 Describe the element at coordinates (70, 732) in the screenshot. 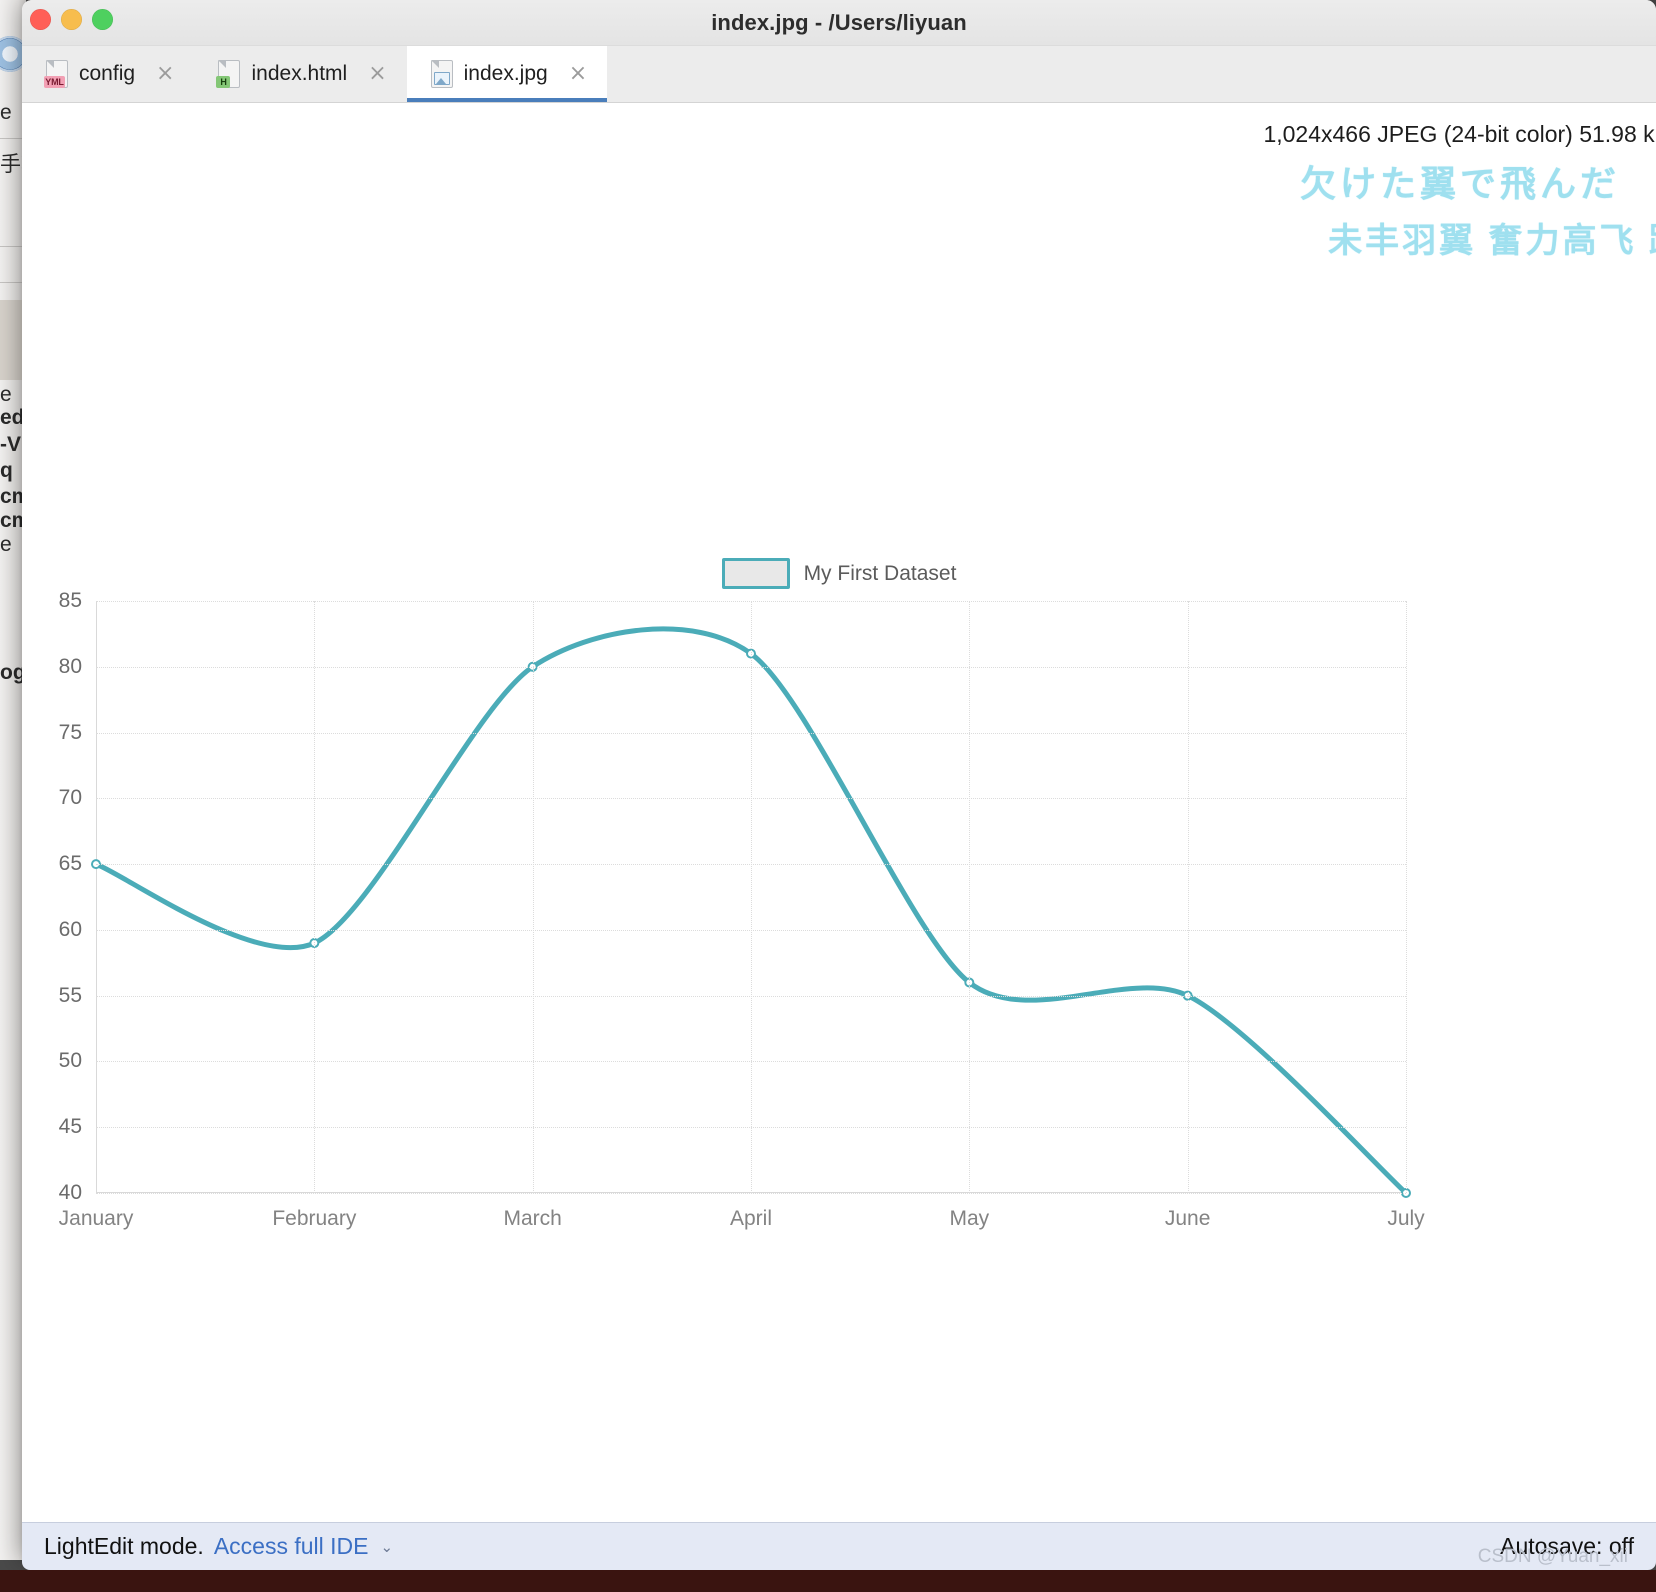

I see `y-axis-tick-label: 75` at that location.